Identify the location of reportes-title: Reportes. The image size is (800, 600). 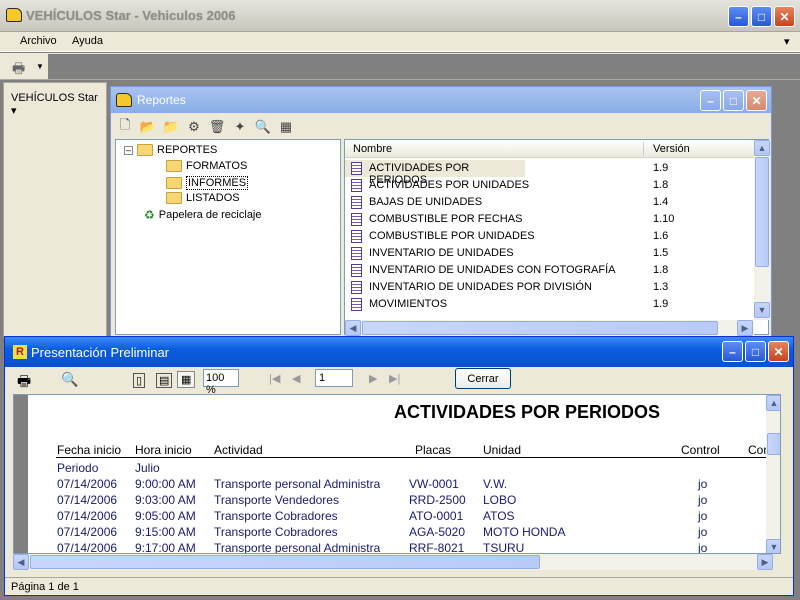
(161, 100).